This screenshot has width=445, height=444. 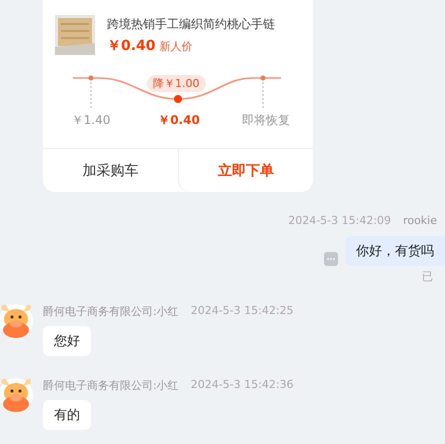 I want to click on more-icon, so click(x=331, y=259).